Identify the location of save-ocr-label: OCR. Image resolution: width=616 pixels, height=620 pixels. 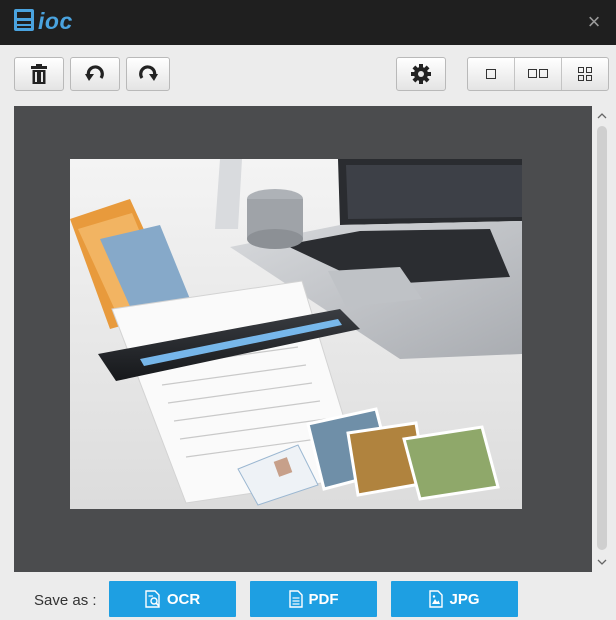
(183, 599).